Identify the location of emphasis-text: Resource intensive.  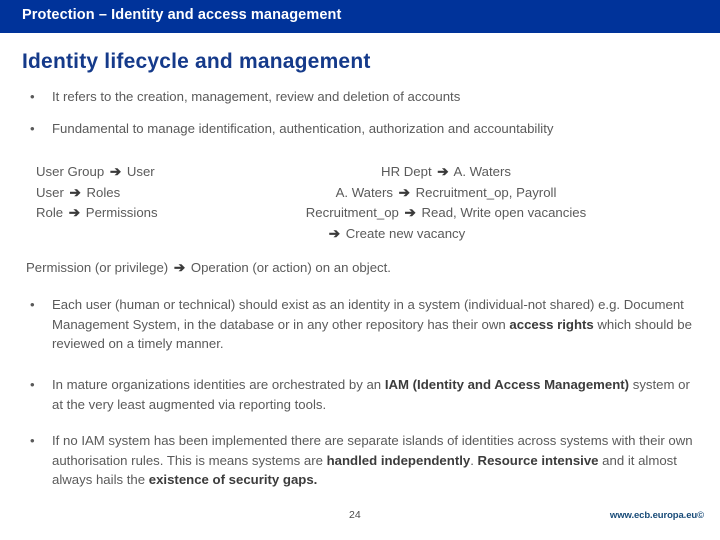
(538, 460).